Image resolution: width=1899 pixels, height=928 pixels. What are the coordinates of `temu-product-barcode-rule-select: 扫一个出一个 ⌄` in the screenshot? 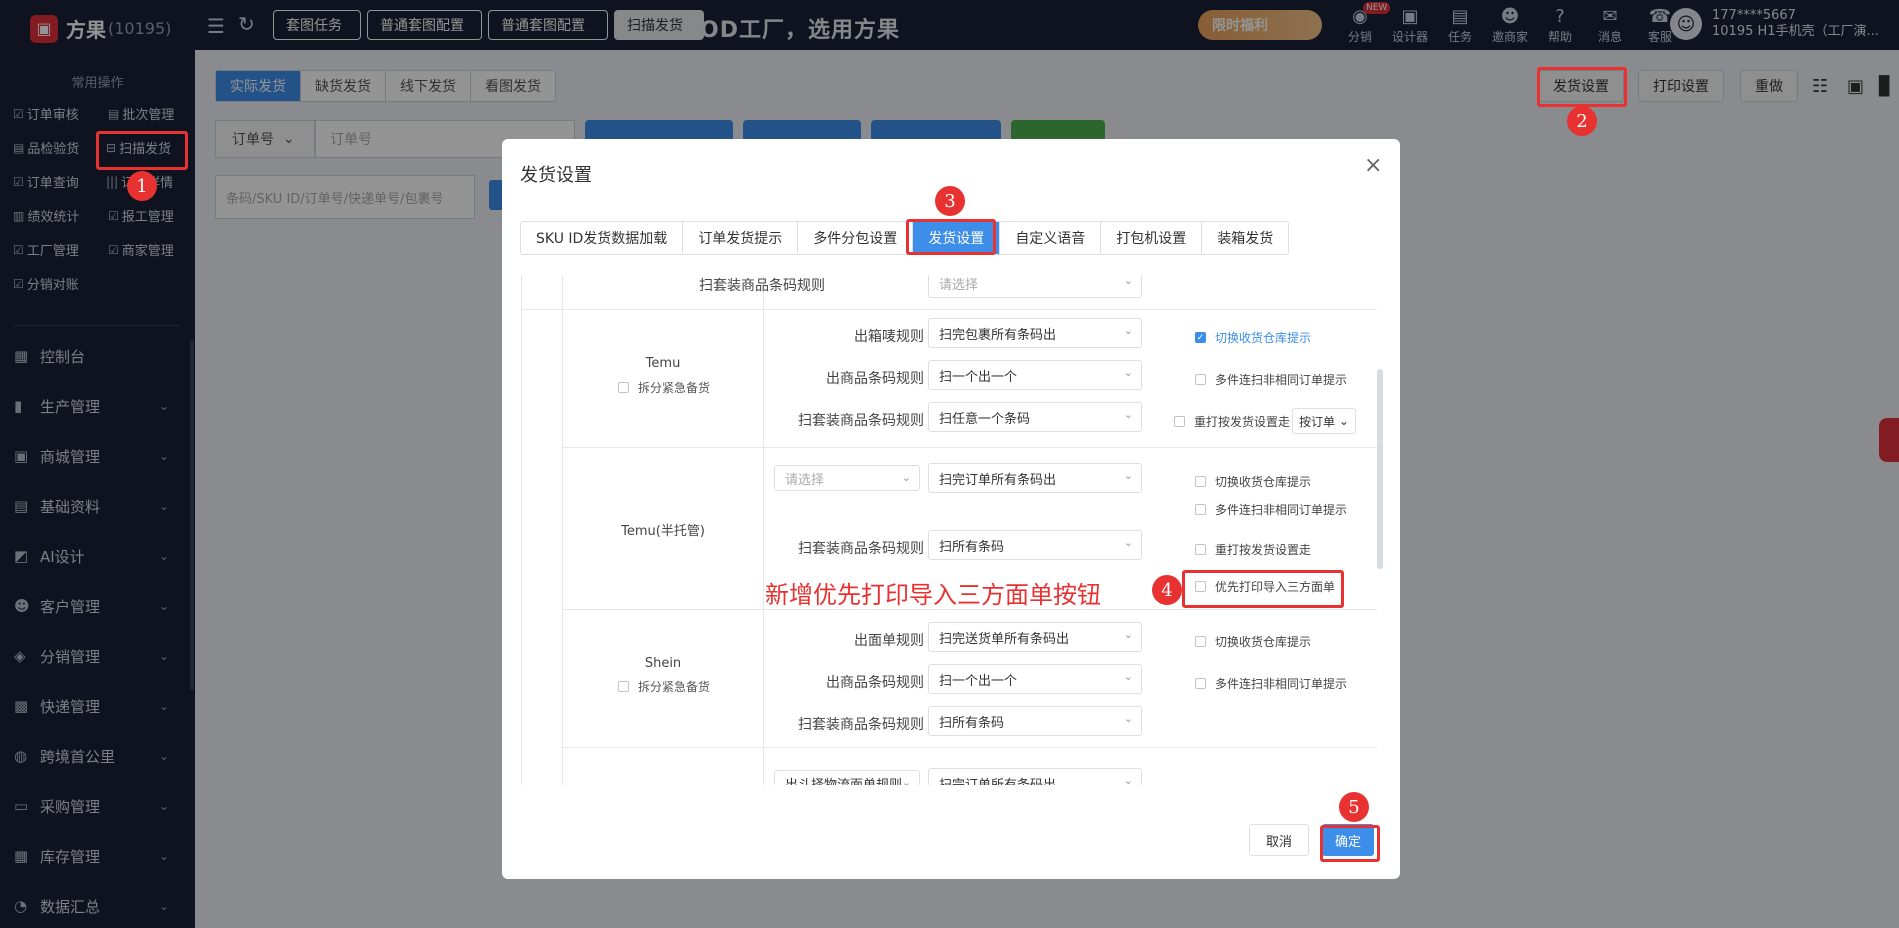 It's located at (1035, 375).